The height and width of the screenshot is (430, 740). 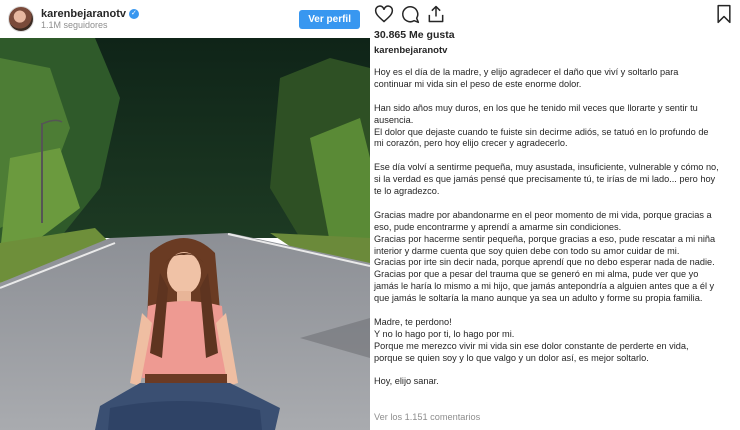 I want to click on share-icon, so click(x=436, y=14).